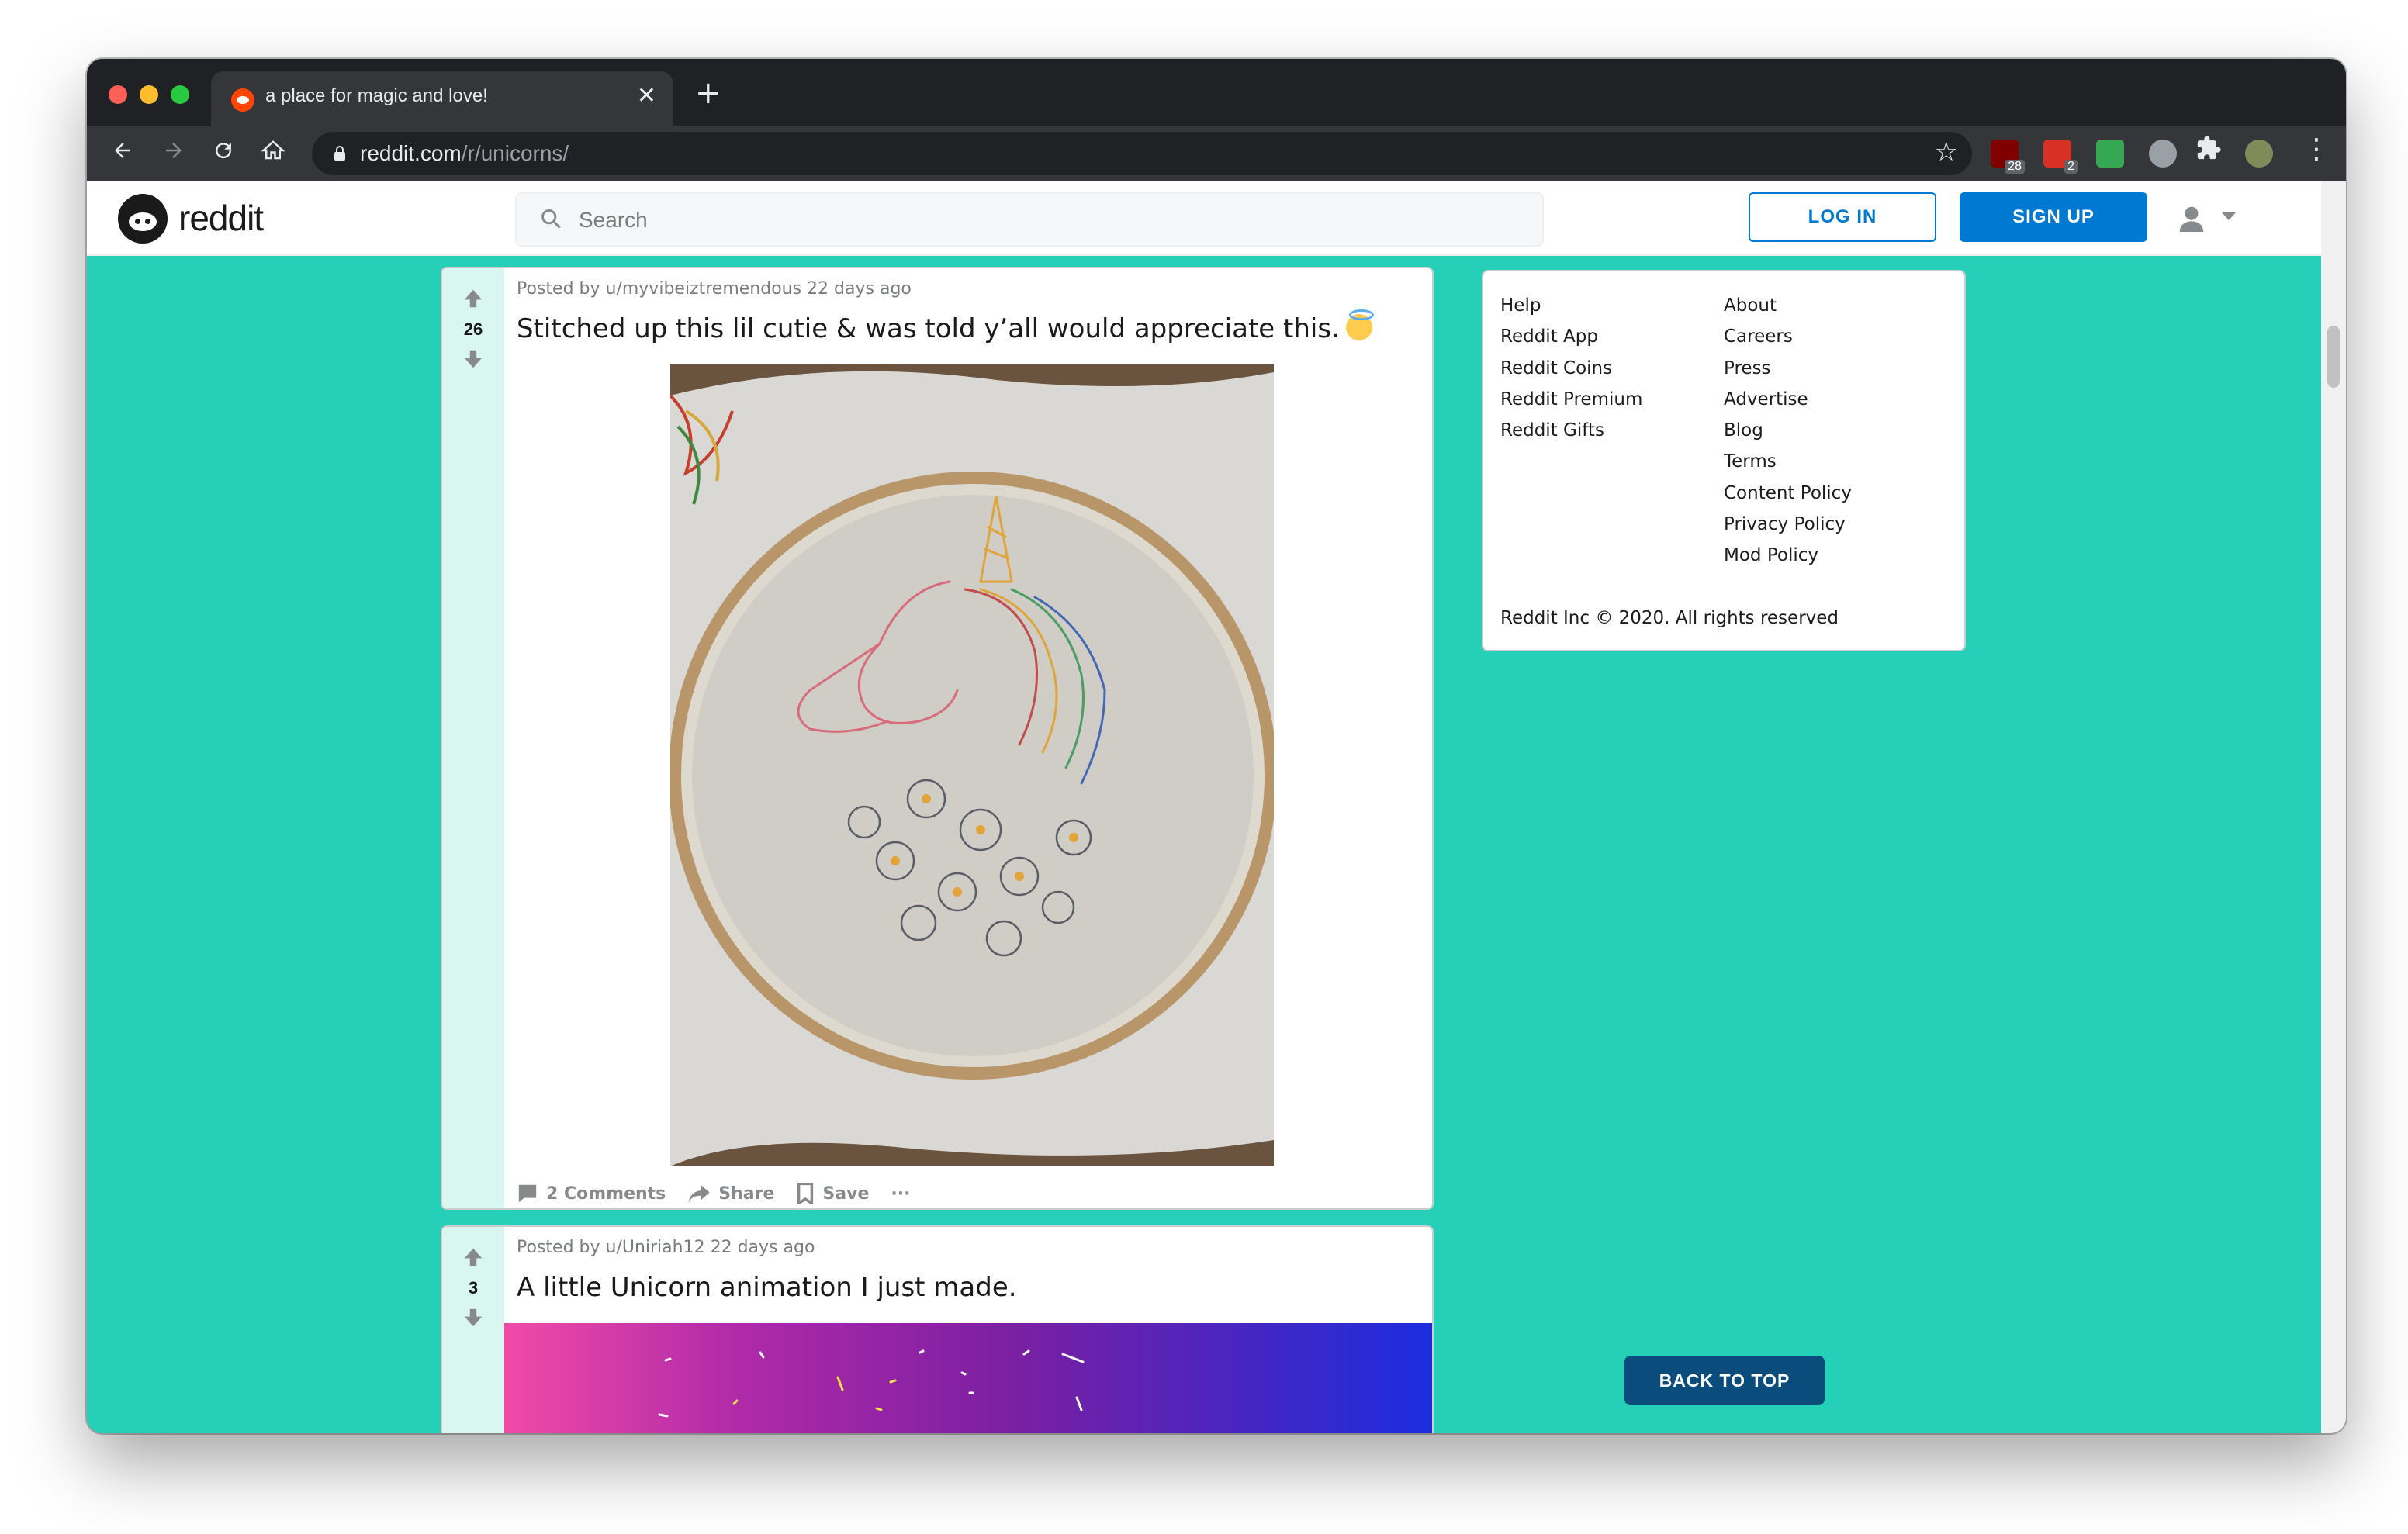 The image size is (2408, 1534). I want to click on vote-column: 3, so click(473, 1330).